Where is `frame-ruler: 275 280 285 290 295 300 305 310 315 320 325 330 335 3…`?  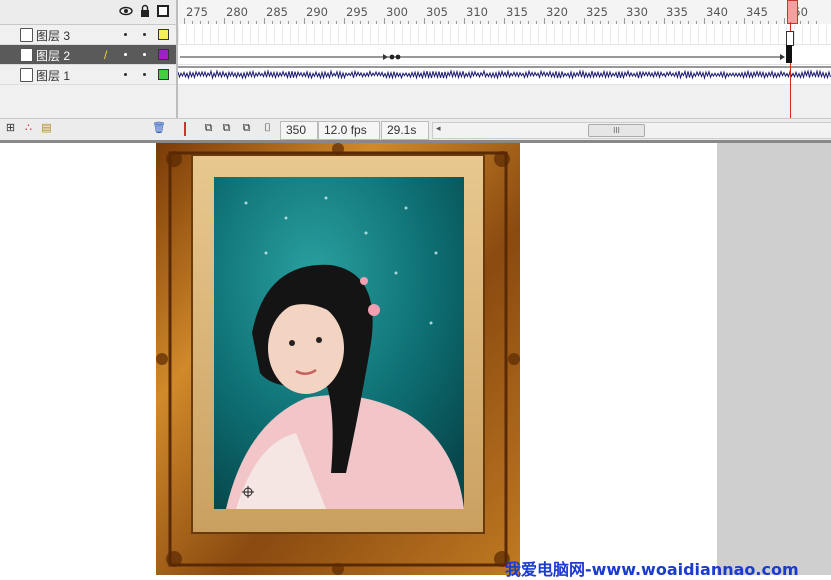 frame-ruler: 275 280 285 290 295 300 305 310 315 320 325 330 335 3… is located at coordinates (504, 12).